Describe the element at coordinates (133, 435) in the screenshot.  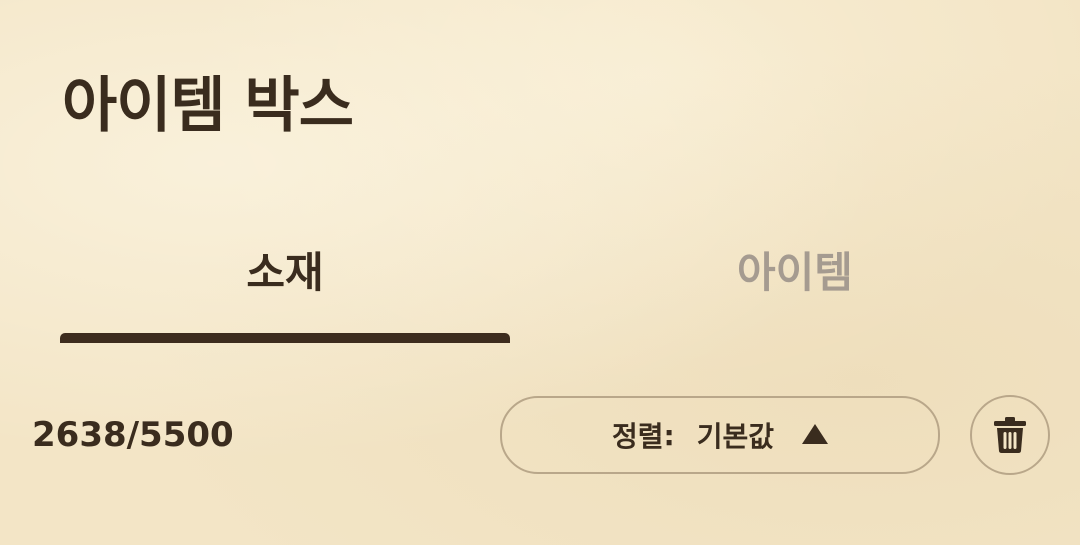
I see `inventory-count: 2638/5500` at that location.